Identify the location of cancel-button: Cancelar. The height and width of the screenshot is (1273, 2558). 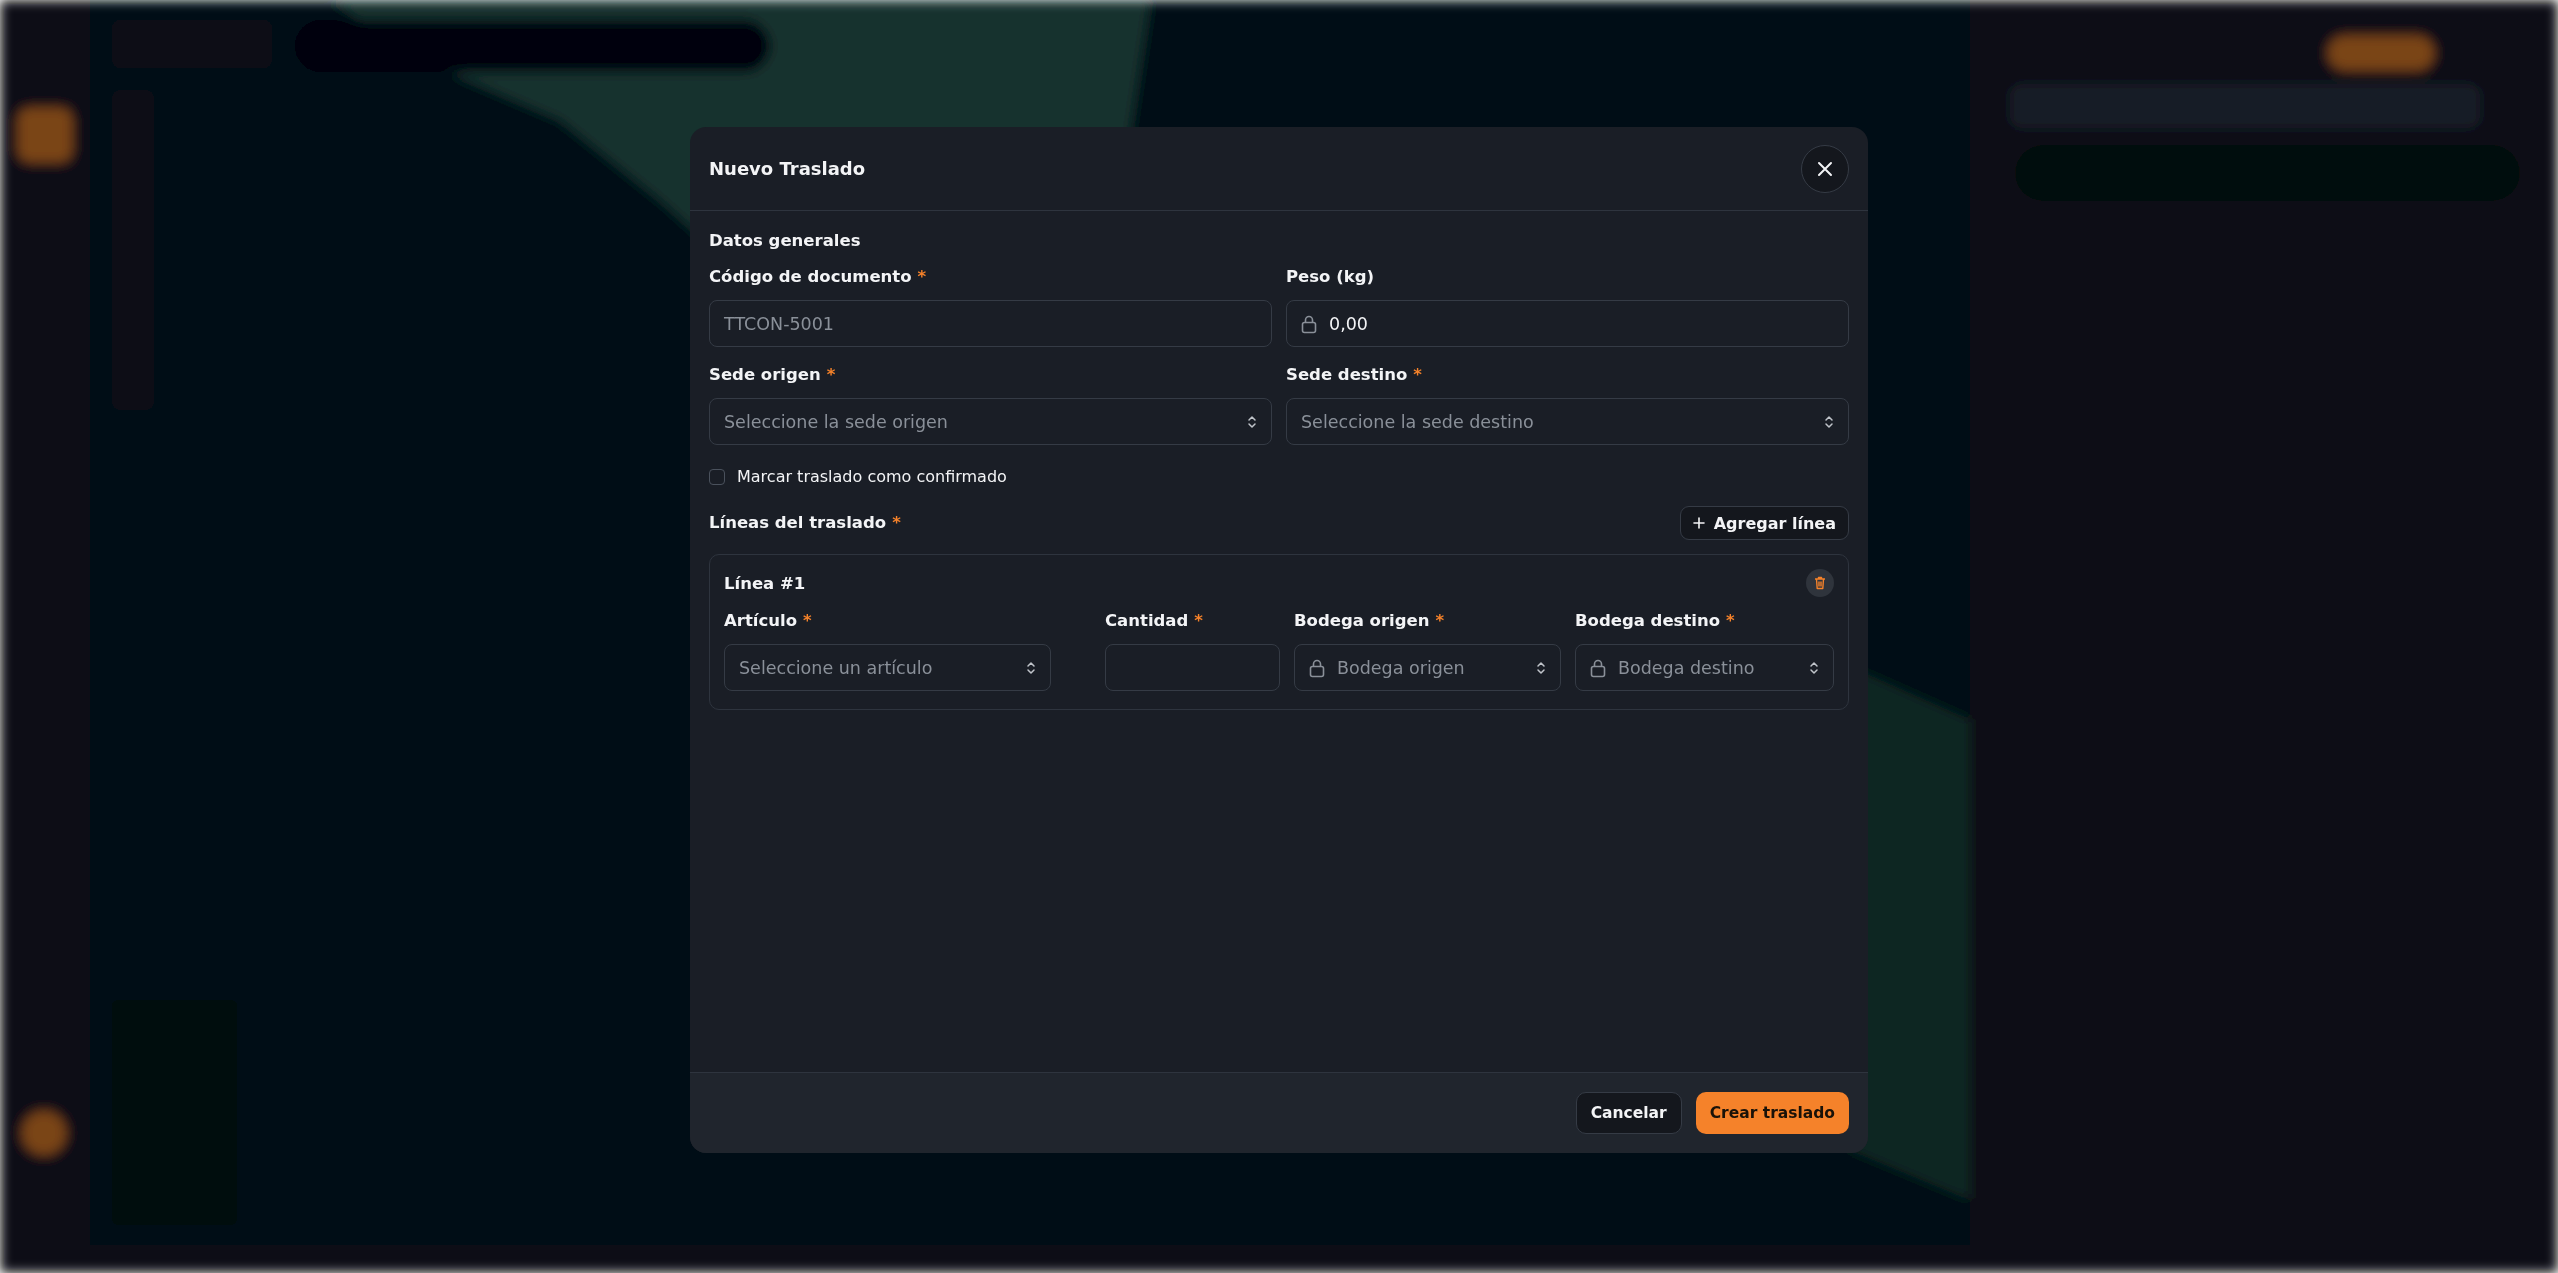
(1628, 1113).